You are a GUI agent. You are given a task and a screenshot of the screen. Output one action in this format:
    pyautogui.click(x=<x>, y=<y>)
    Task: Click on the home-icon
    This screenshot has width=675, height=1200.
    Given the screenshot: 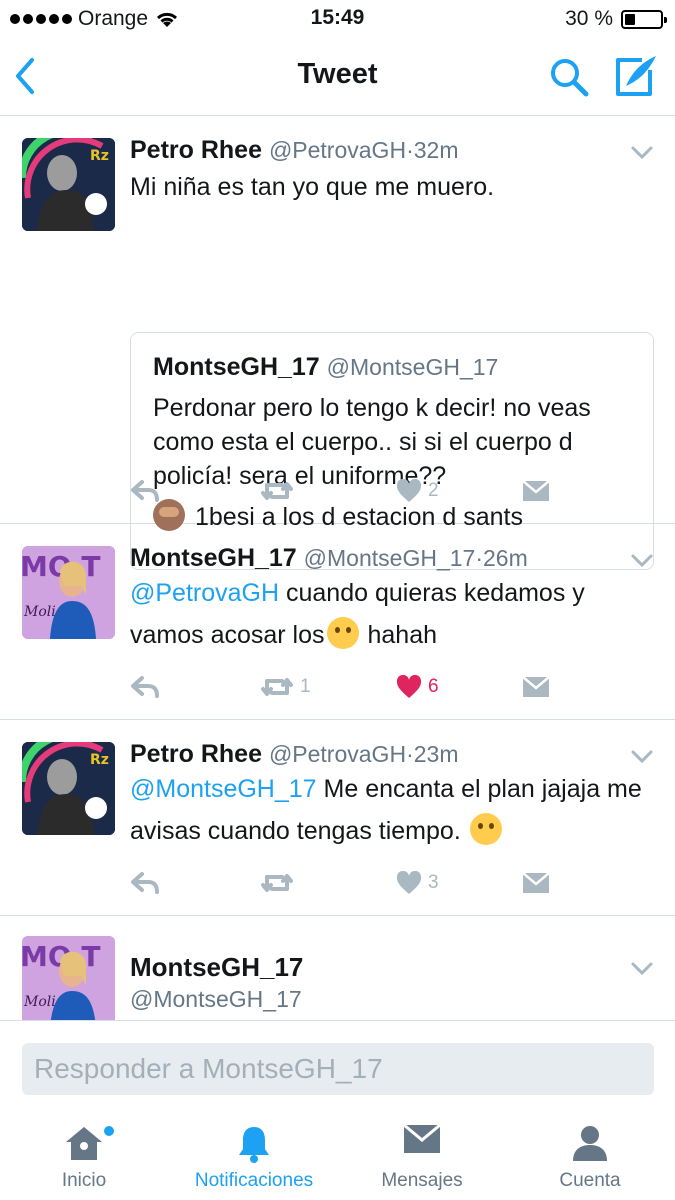 What is the action you would take?
    pyautogui.click(x=84, y=1143)
    